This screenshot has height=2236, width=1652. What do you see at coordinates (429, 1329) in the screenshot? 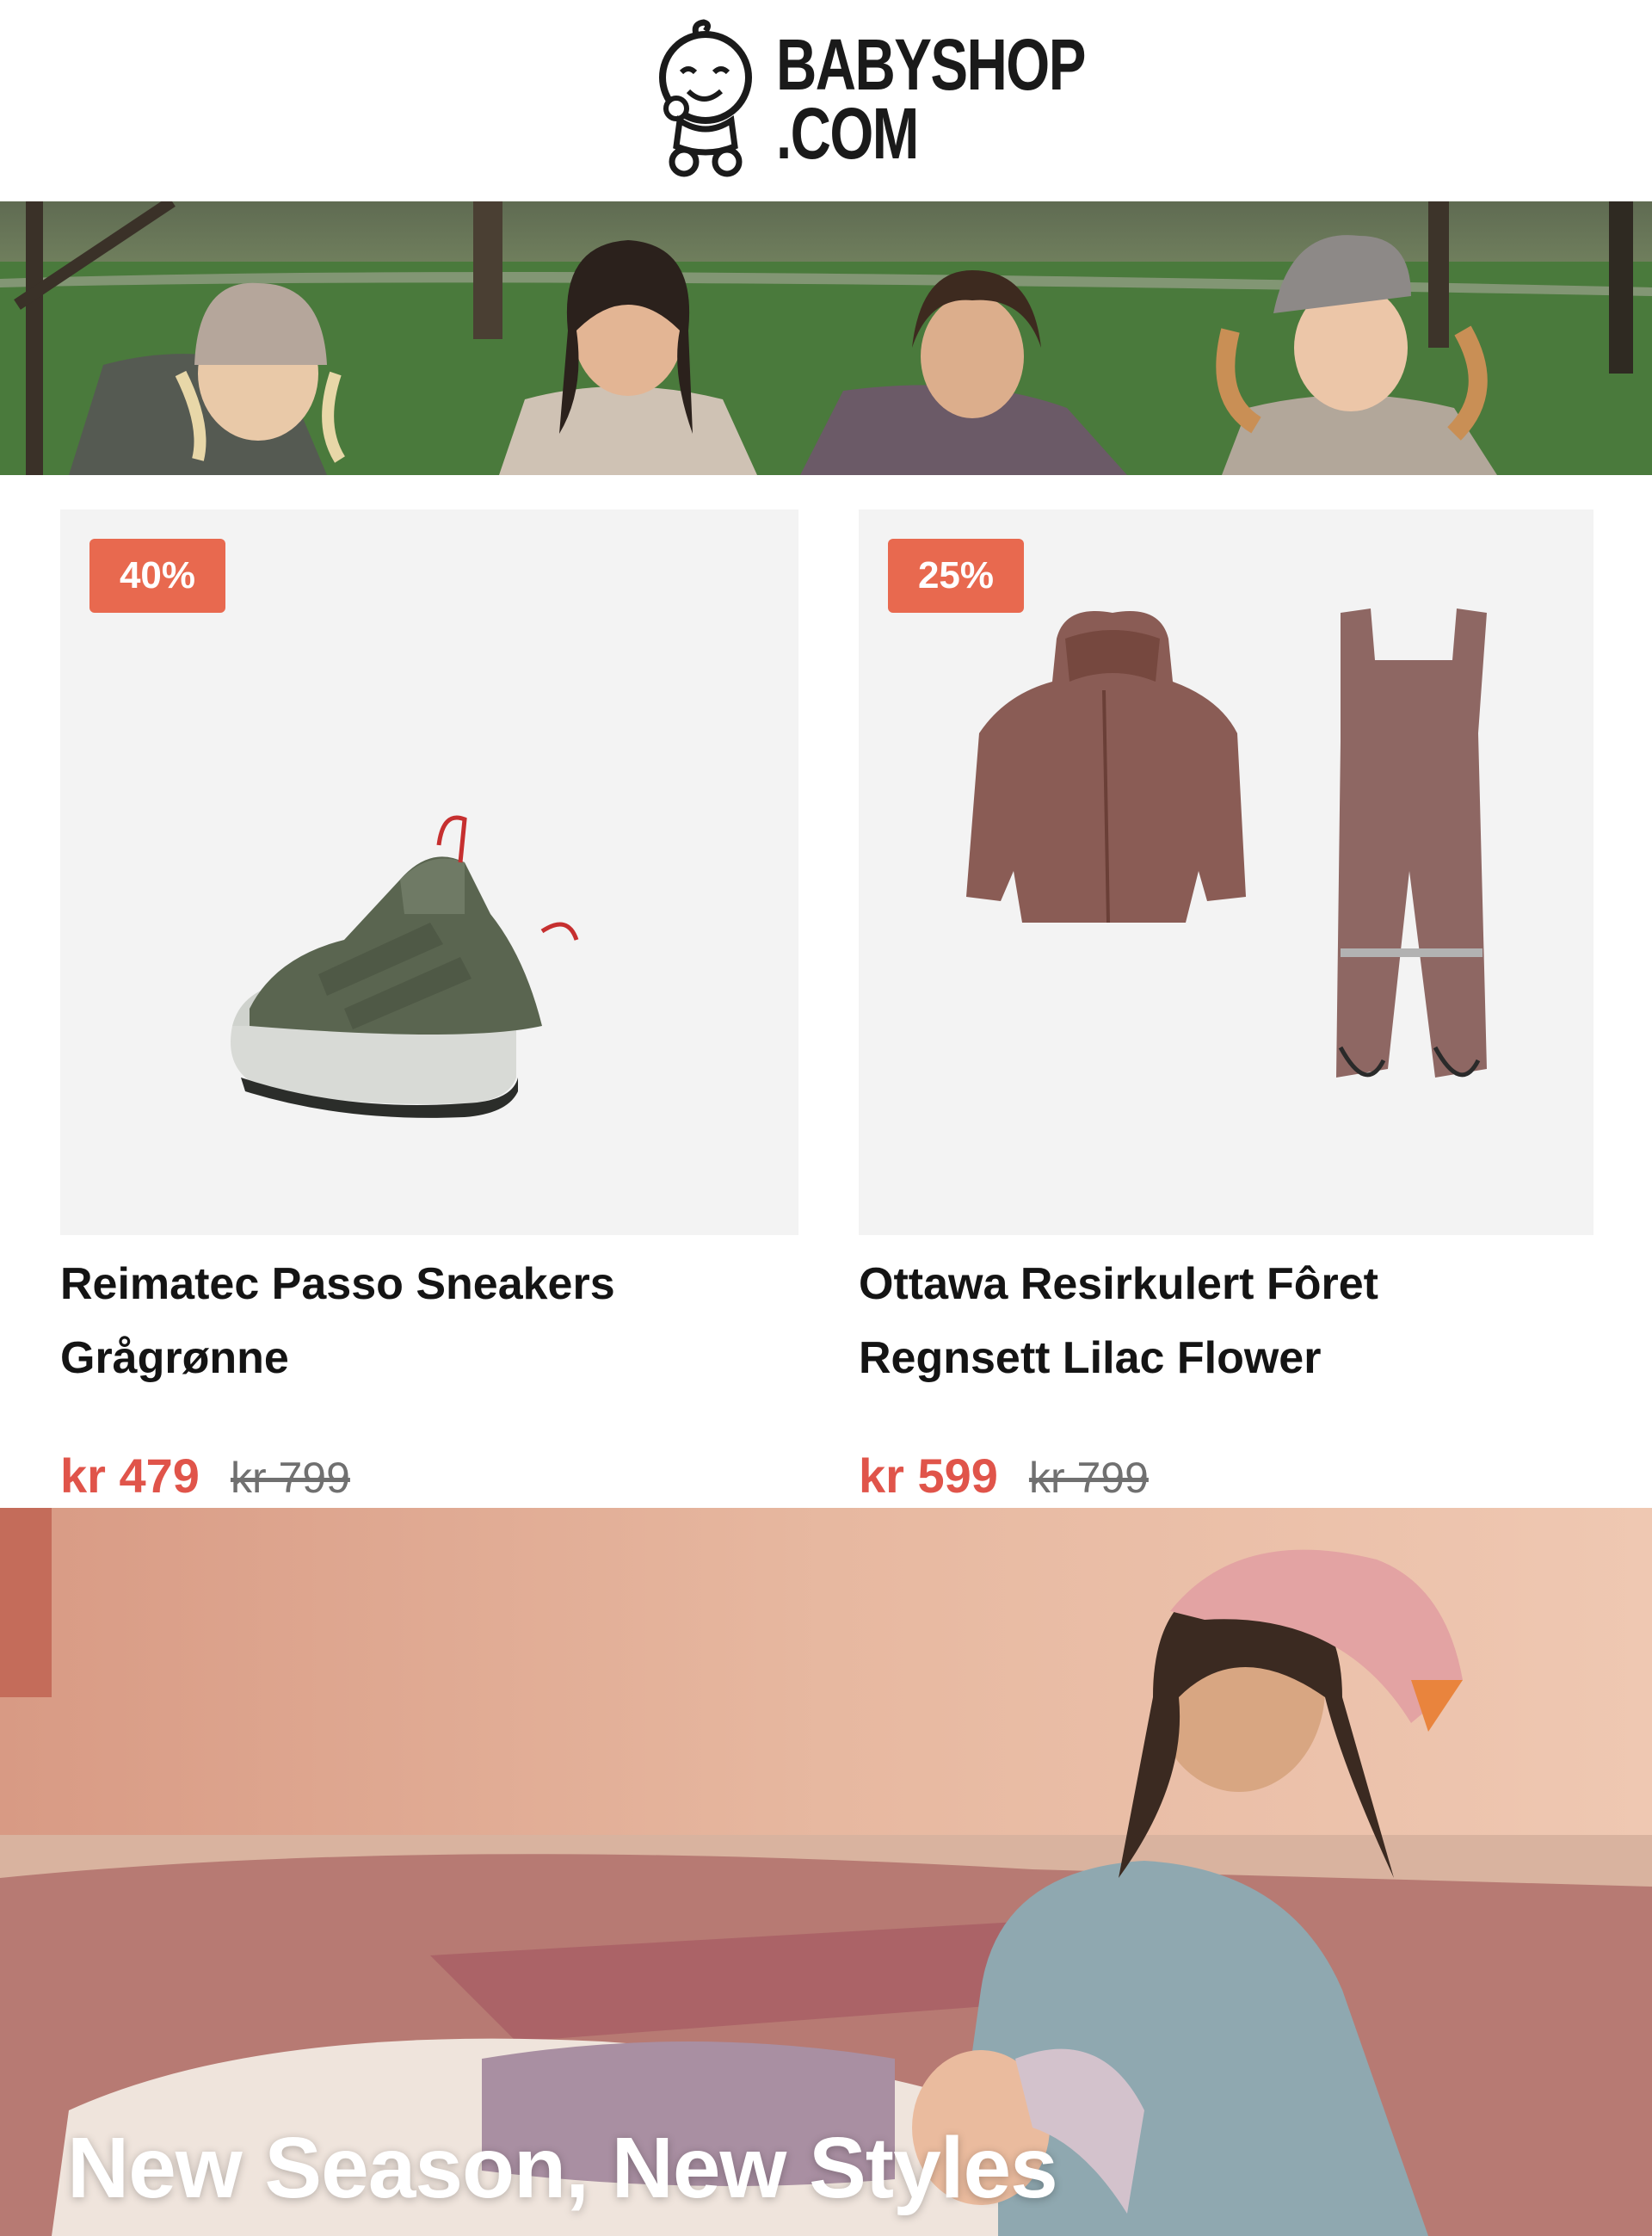
I see `product-name: Reimatec Passo Sneakers Grågrønne` at bounding box center [429, 1329].